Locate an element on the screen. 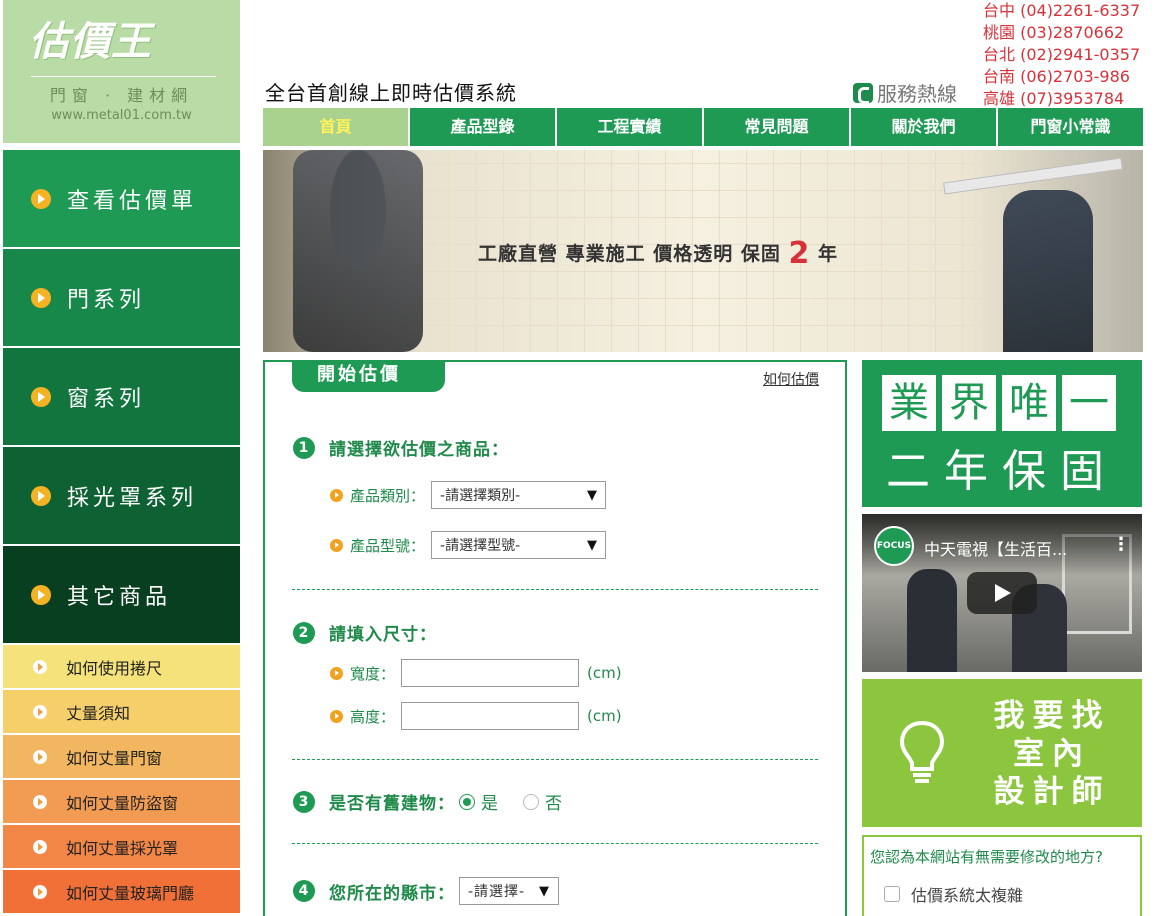 This screenshot has height=916, width=1158. phone-taipei: 台北 (02)2941-0357 is located at coordinates (1062, 54).